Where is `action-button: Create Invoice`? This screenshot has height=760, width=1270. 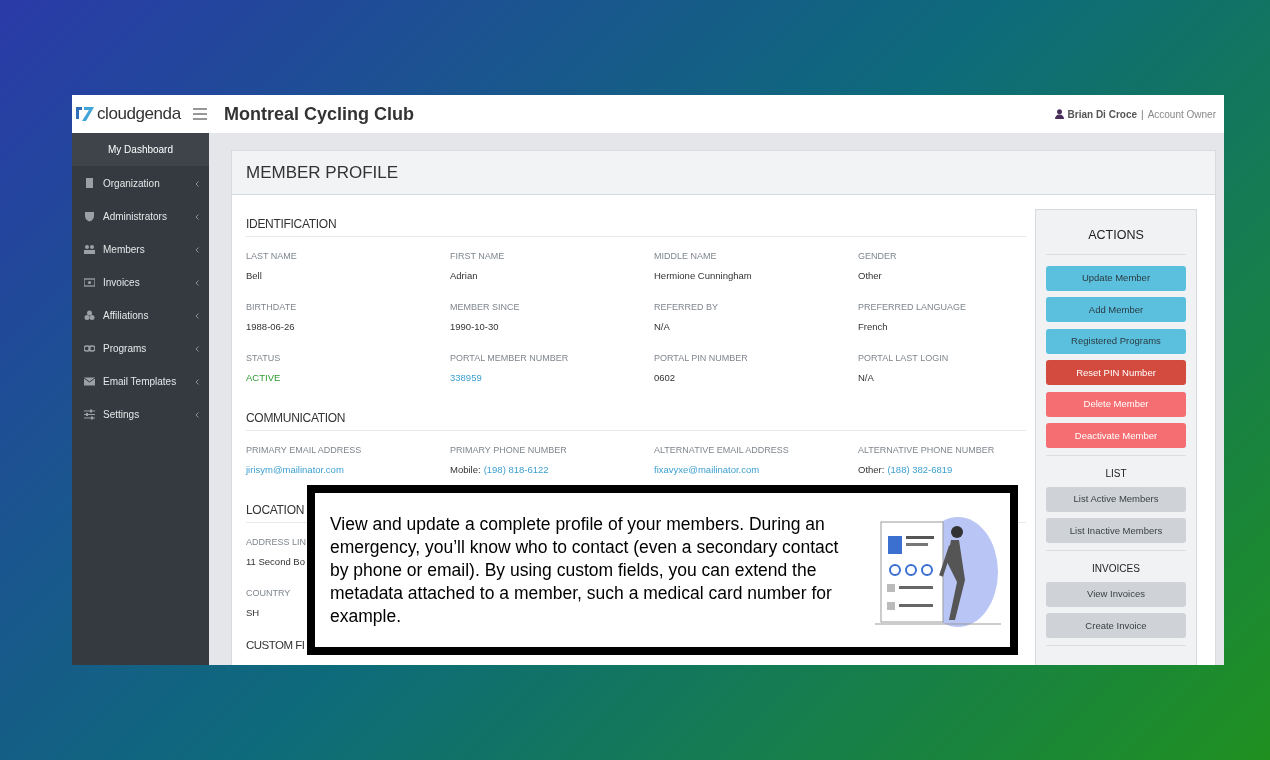
action-button: Create Invoice is located at coordinates (1116, 626).